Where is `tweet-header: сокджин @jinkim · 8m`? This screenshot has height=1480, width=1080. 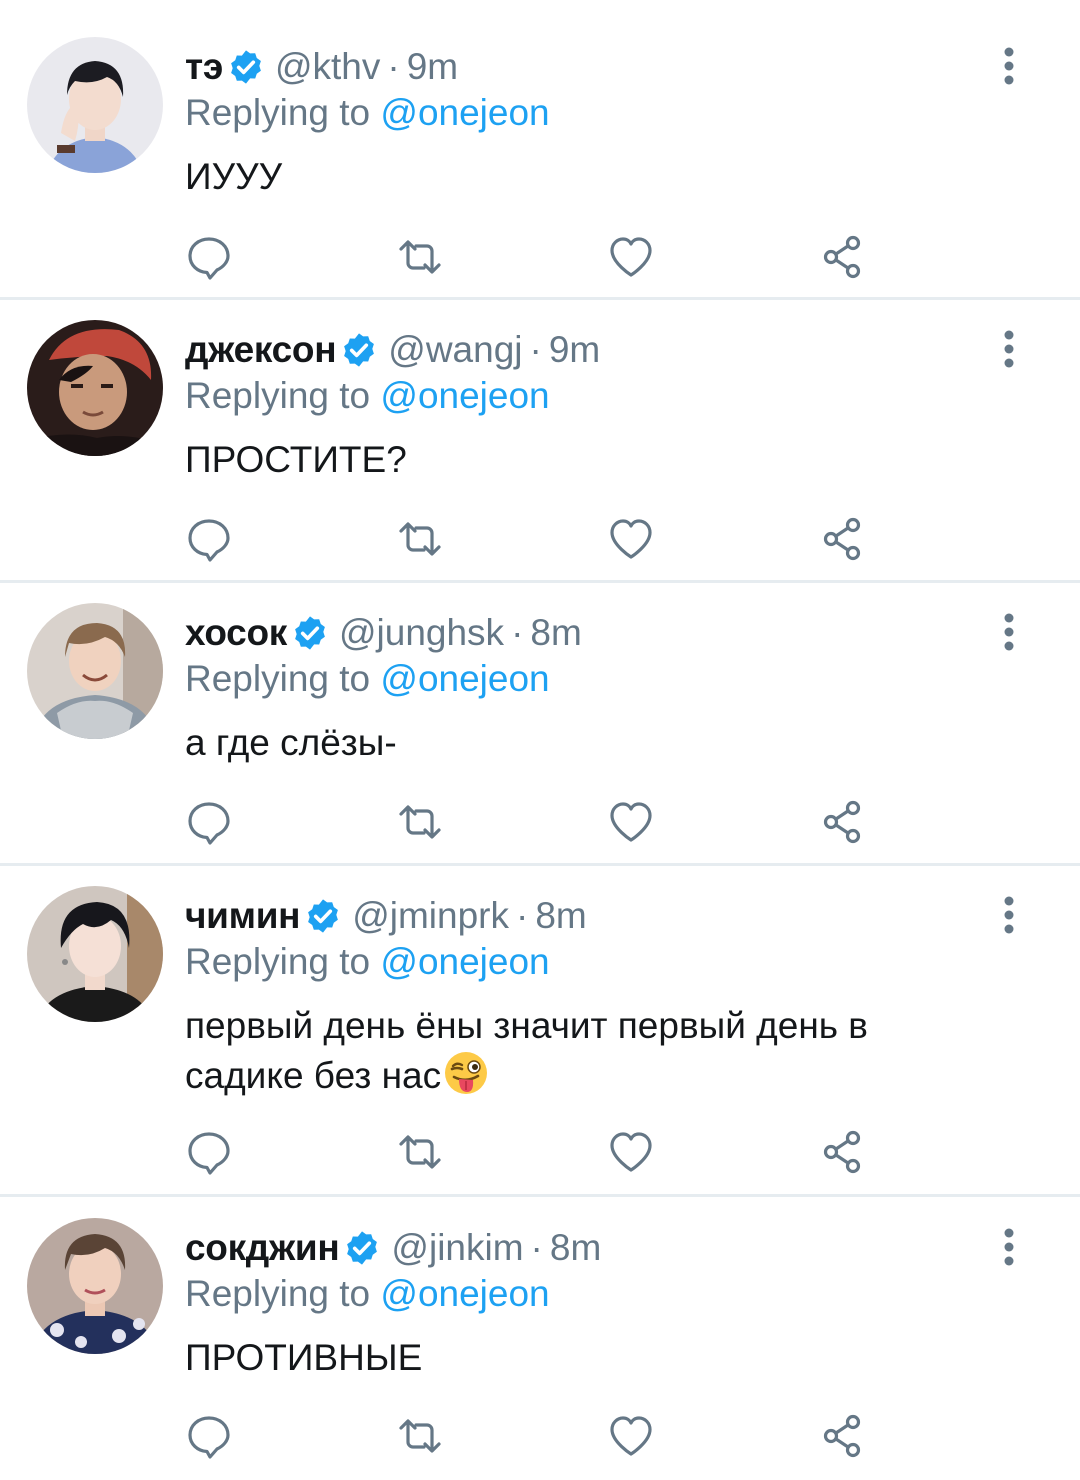
tweet-header: сокджин @jinkim · 8m is located at coordinates (393, 1248).